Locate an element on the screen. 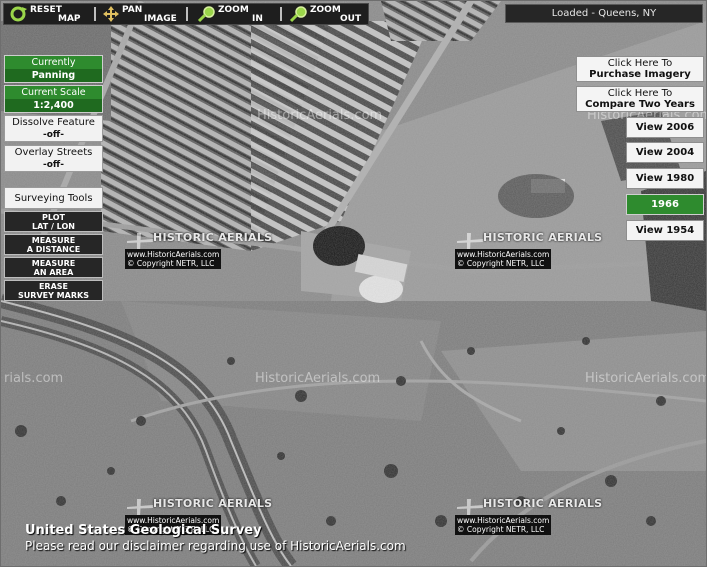 Image resolution: width=707 pixels, height=567 pixels. zoom-in-button: ZOOM IN is located at coordinates (236, 14).